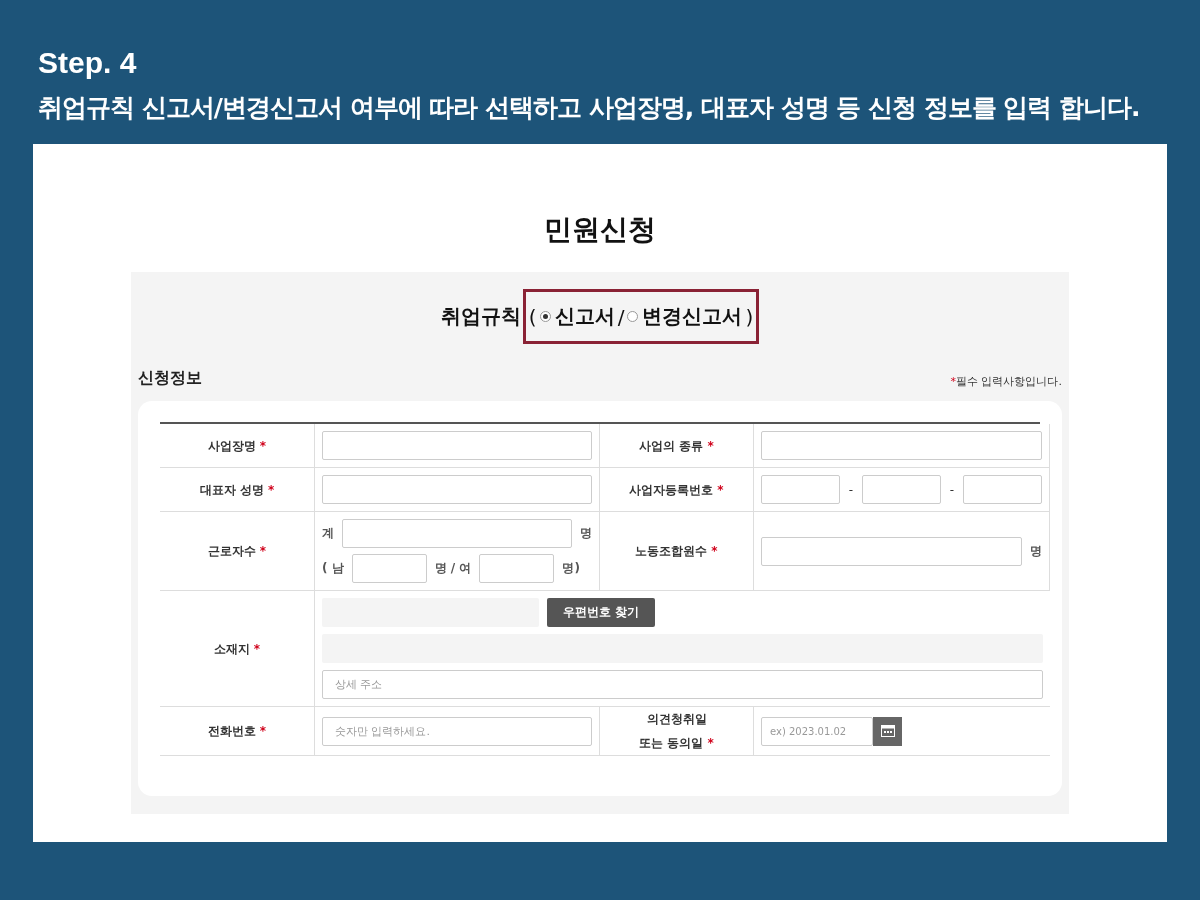  Describe the element at coordinates (677, 551) in the screenshot. I see `field-label: 노동조합원수 *` at that location.